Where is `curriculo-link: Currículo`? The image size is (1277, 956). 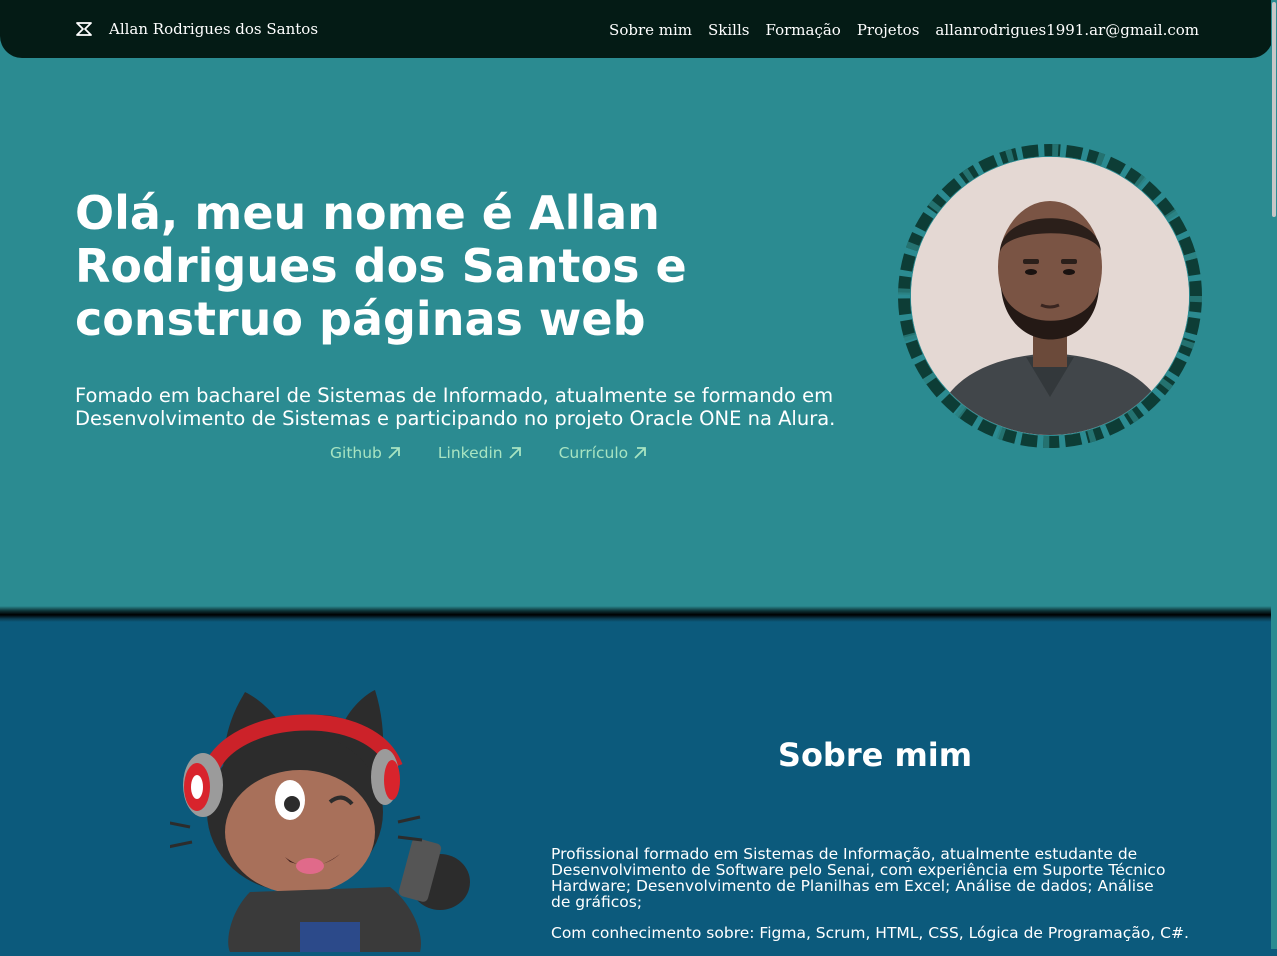
curriculo-link: Currículo is located at coordinates (603, 453).